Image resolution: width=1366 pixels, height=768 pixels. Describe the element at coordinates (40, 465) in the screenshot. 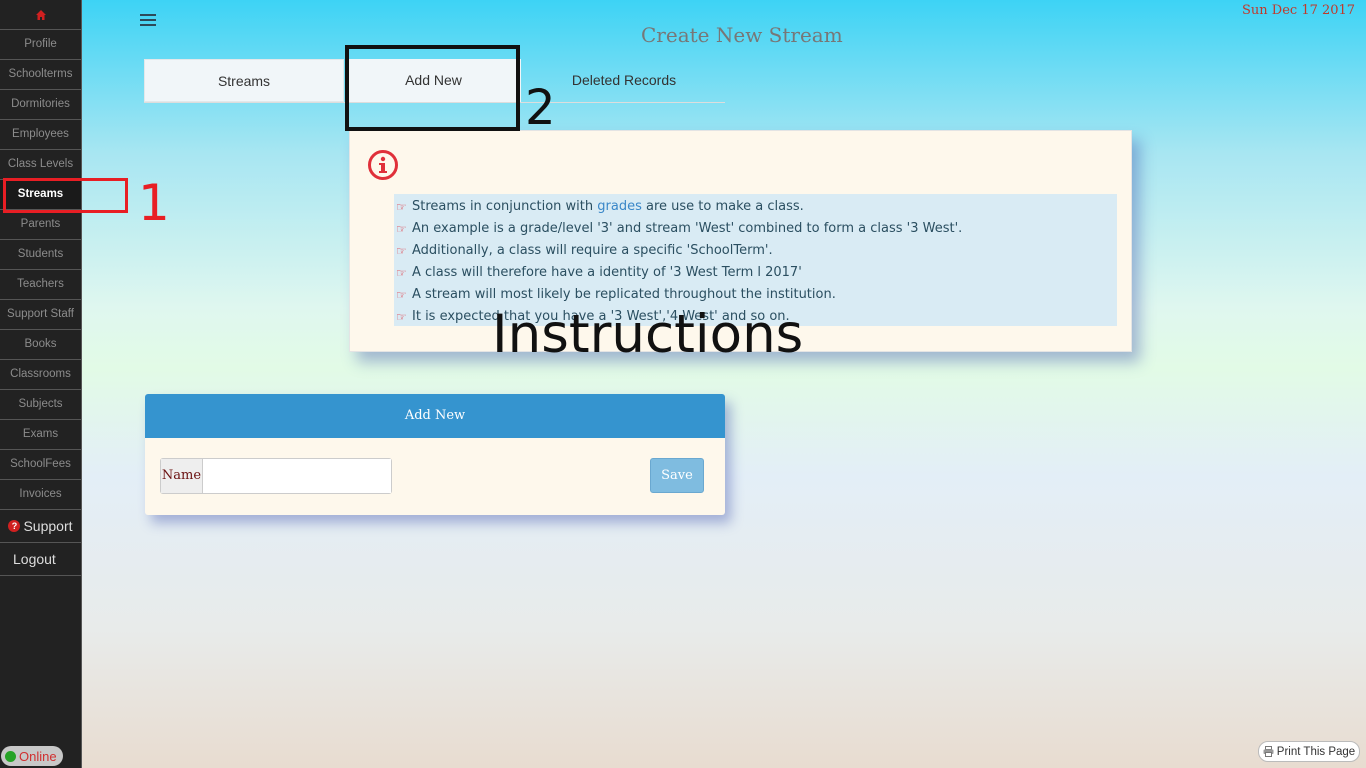

I see `sidebar-item-schoolfees: SchoolFees` at that location.